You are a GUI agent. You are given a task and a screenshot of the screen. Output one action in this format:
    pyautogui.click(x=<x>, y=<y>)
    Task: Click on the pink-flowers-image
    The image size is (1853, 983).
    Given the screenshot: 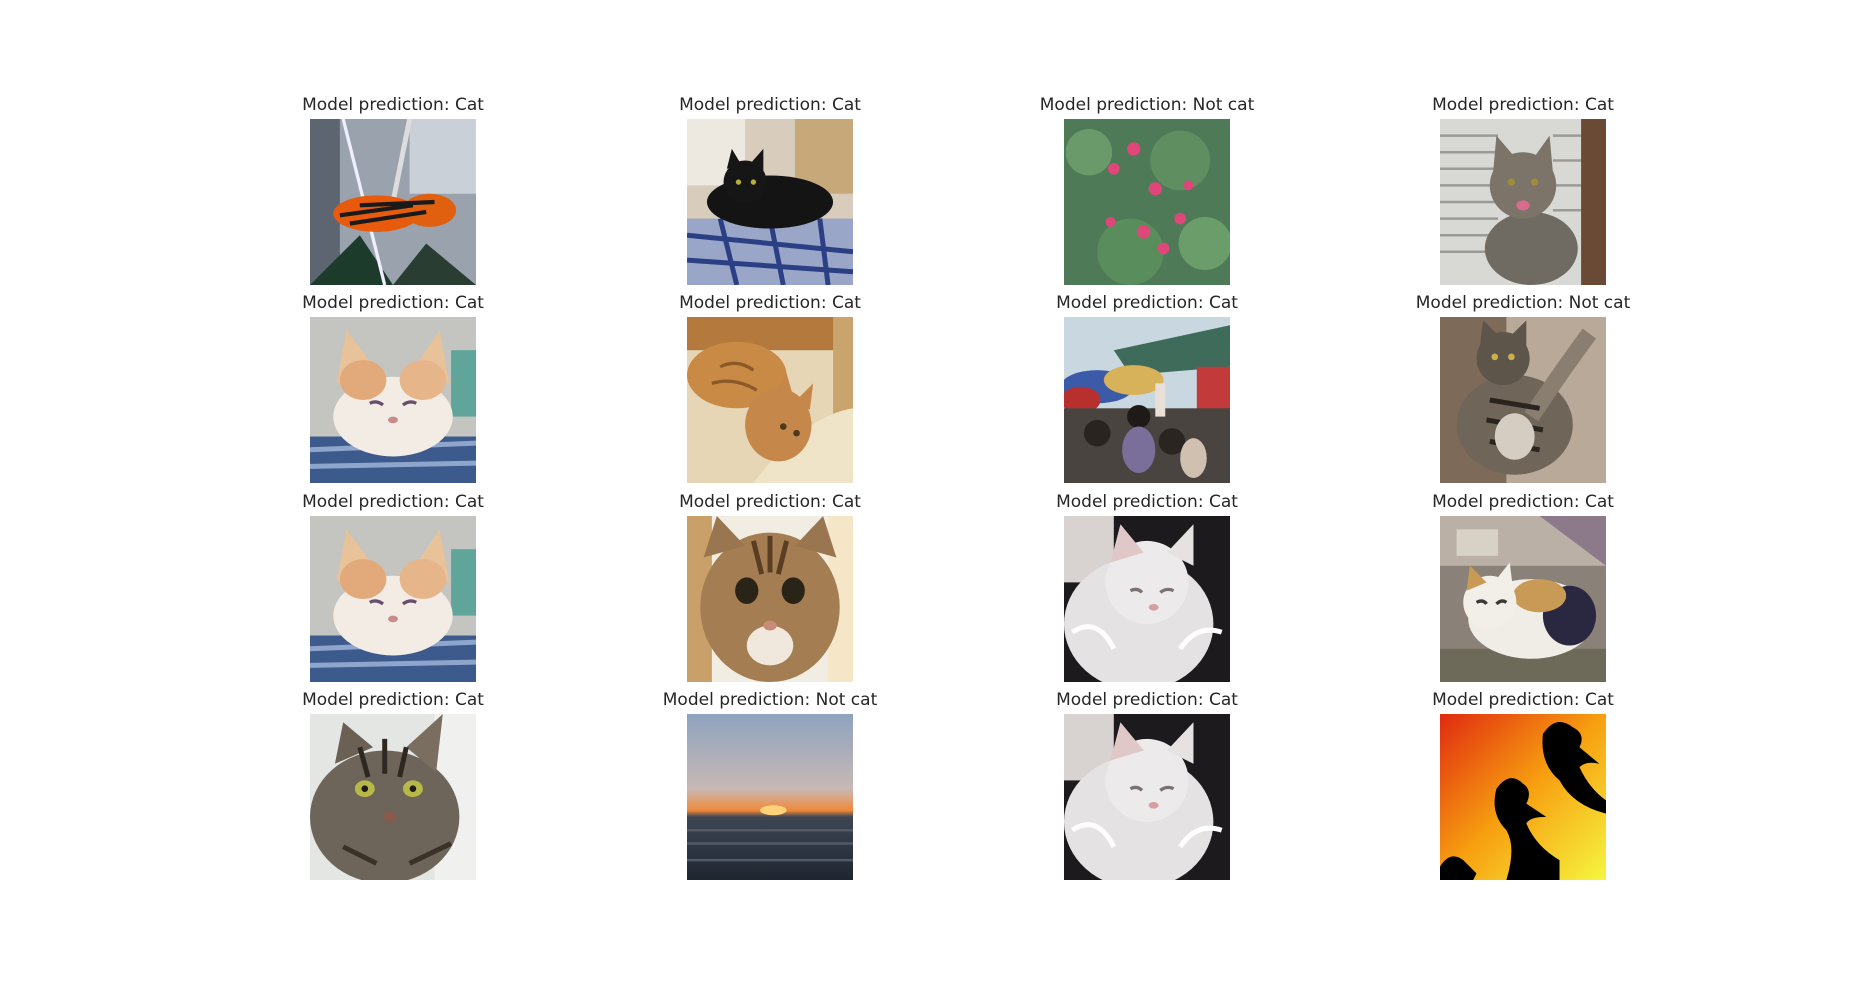 What is the action you would take?
    pyautogui.click(x=1147, y=202)
    